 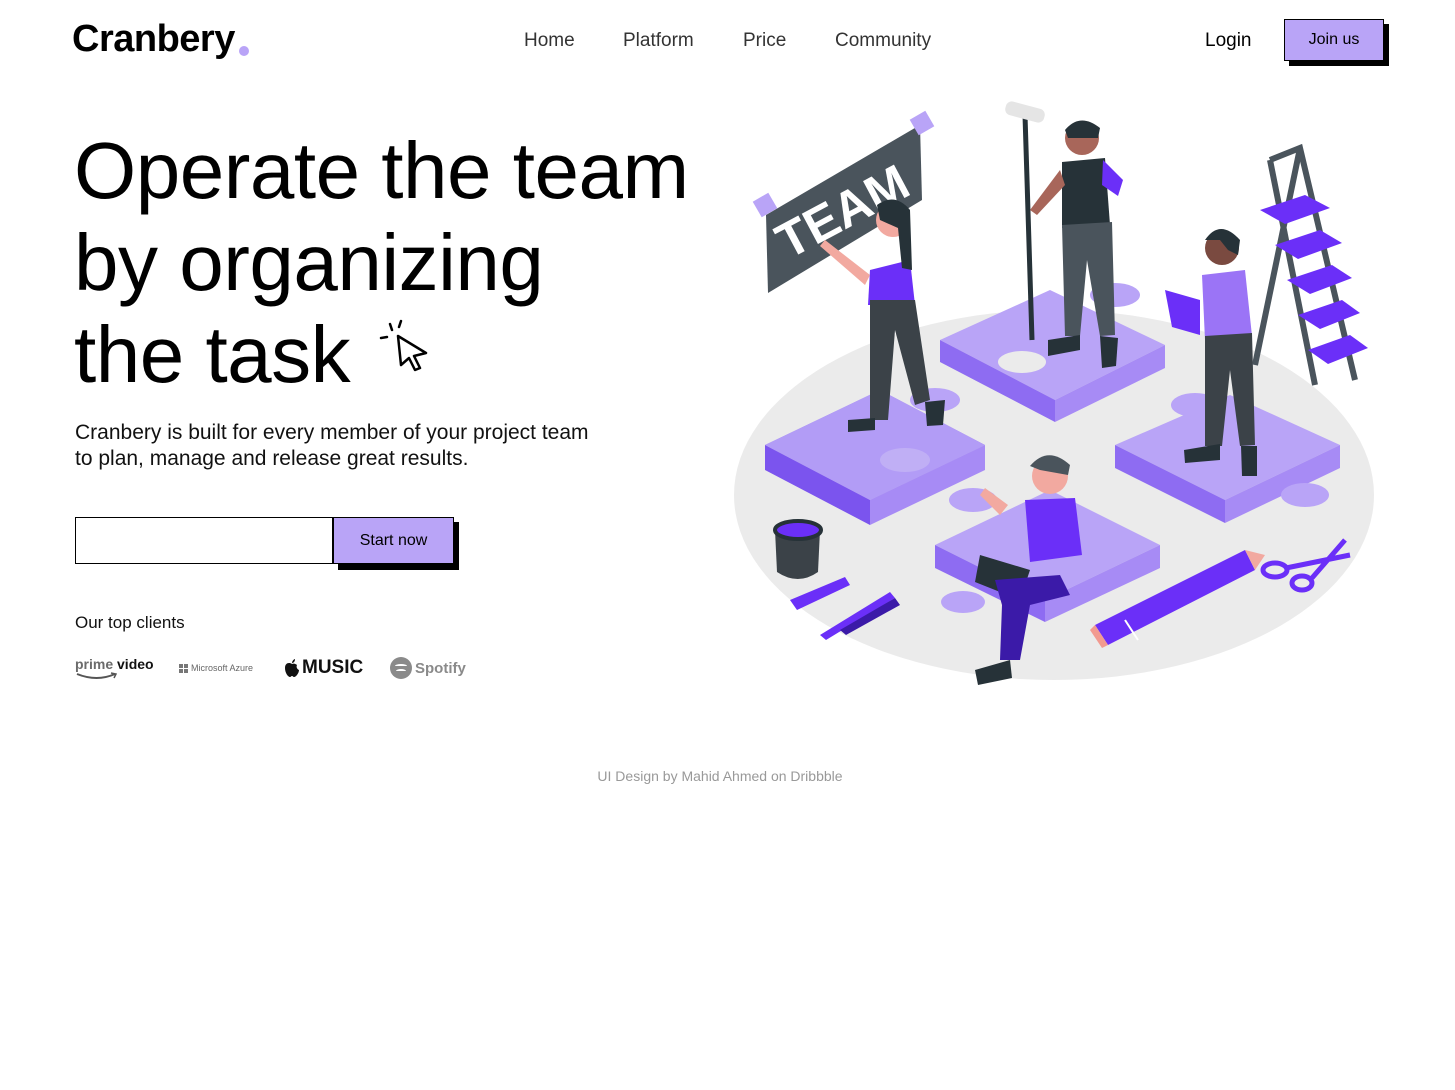 What do you see at coordinates (97, 675) in the screenshot?
I see `amazon-smile-icon` at bounding box center [97, 675].